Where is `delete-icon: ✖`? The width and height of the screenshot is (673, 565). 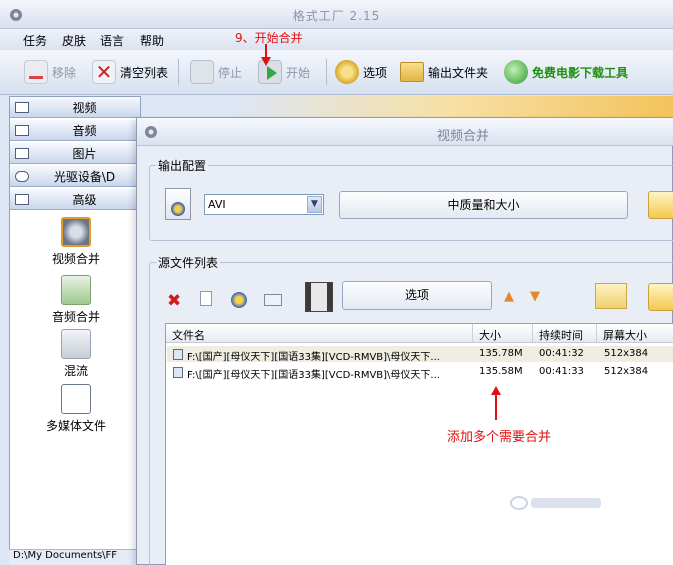
delete-icon: ✖ is located at coordinates (174, 301).